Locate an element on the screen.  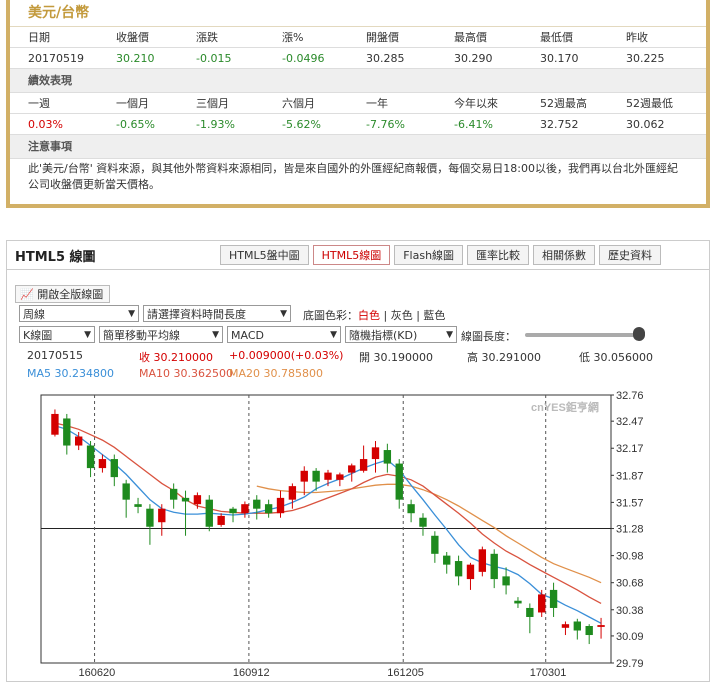
value-date: 20170519 is located at coordinates (56, 58).